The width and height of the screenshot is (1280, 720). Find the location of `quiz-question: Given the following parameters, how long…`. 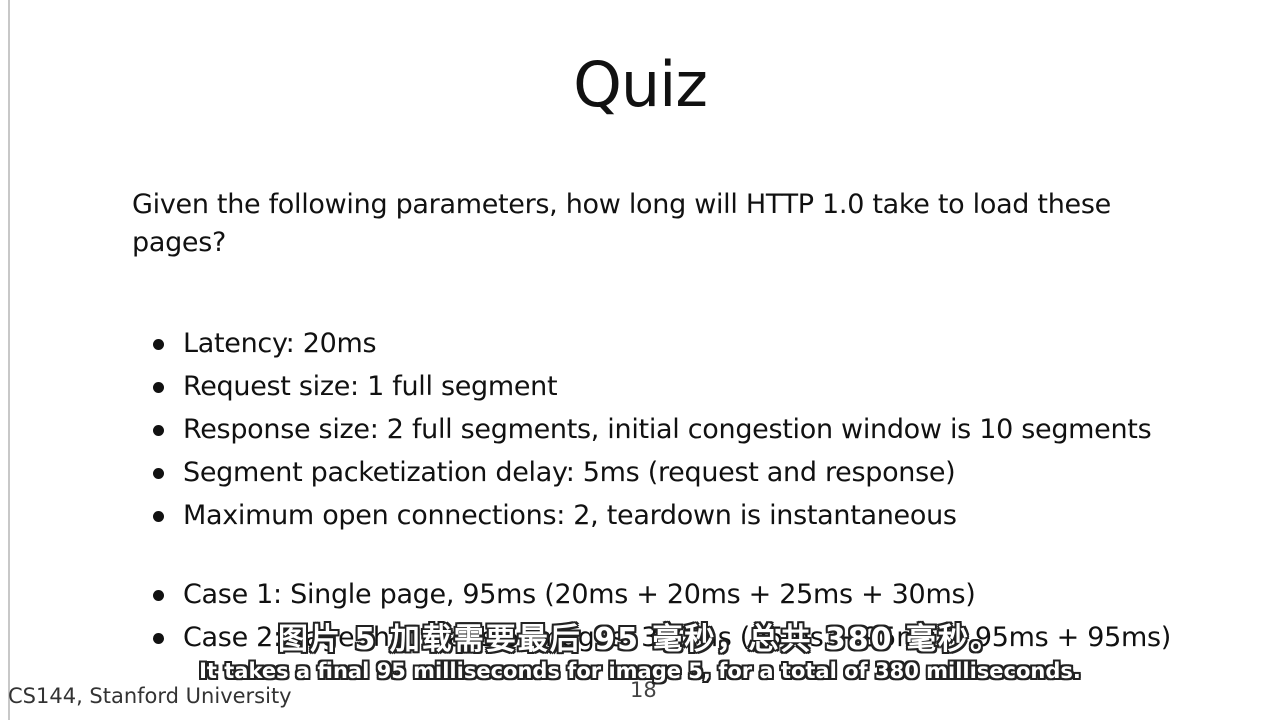

quiz-question: Given the following parameters, how long… is located at coordinates (621, 223).